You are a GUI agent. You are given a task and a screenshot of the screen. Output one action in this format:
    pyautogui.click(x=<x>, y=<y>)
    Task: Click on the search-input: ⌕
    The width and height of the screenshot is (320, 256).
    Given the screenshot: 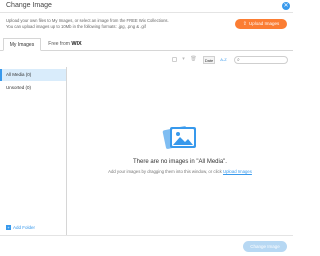 What is the action you would take?
    pyautogui.click(x=261, y=60)
    